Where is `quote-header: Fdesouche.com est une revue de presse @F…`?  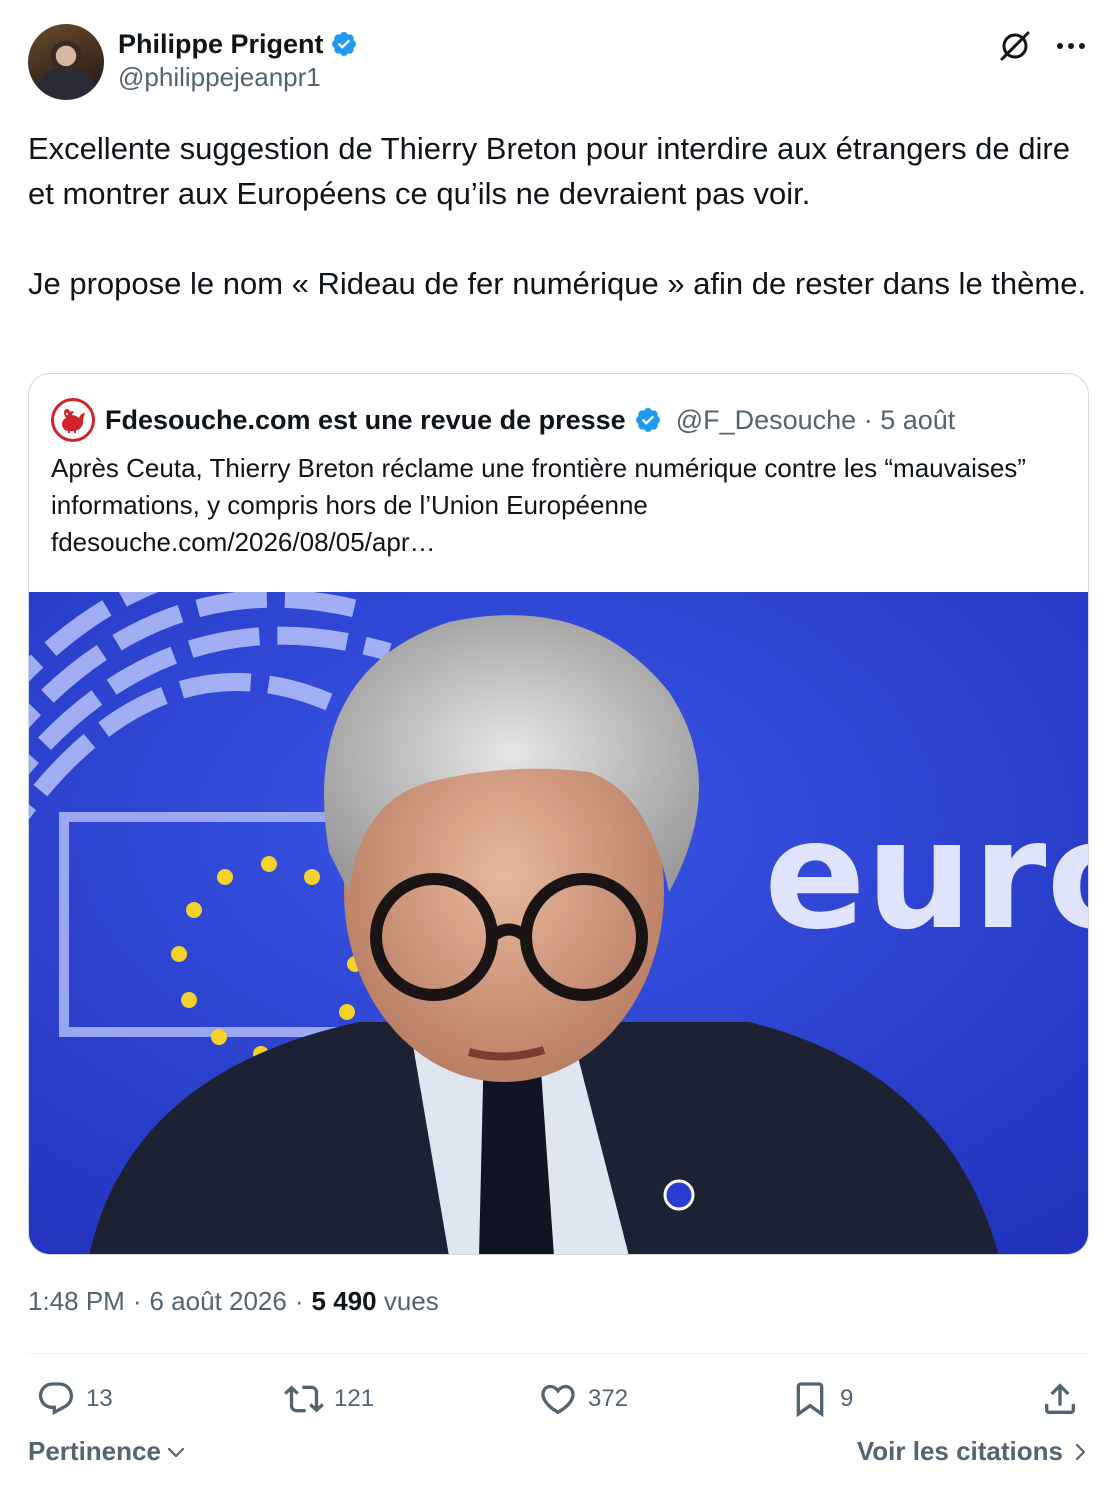
quote-header: Fdesouche.com est une revue de presse @F… is located at coordinates (503, 420).